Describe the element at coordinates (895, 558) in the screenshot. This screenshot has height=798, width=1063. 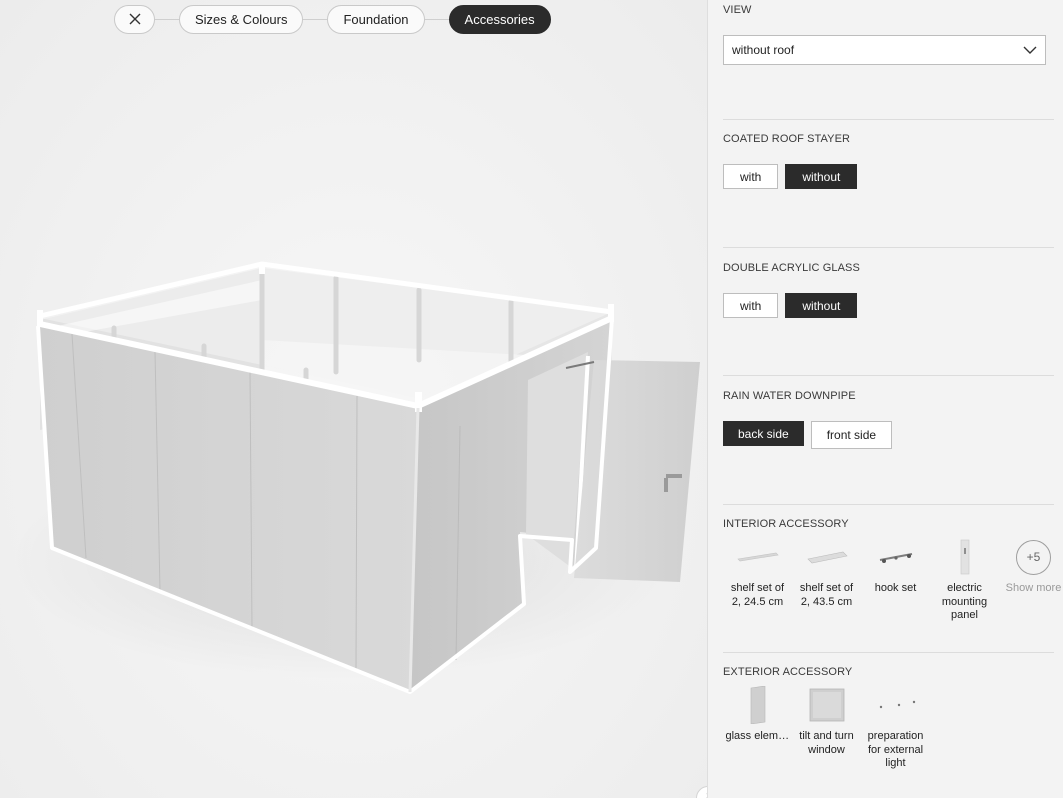
I see `hook-set-icon` at that location.